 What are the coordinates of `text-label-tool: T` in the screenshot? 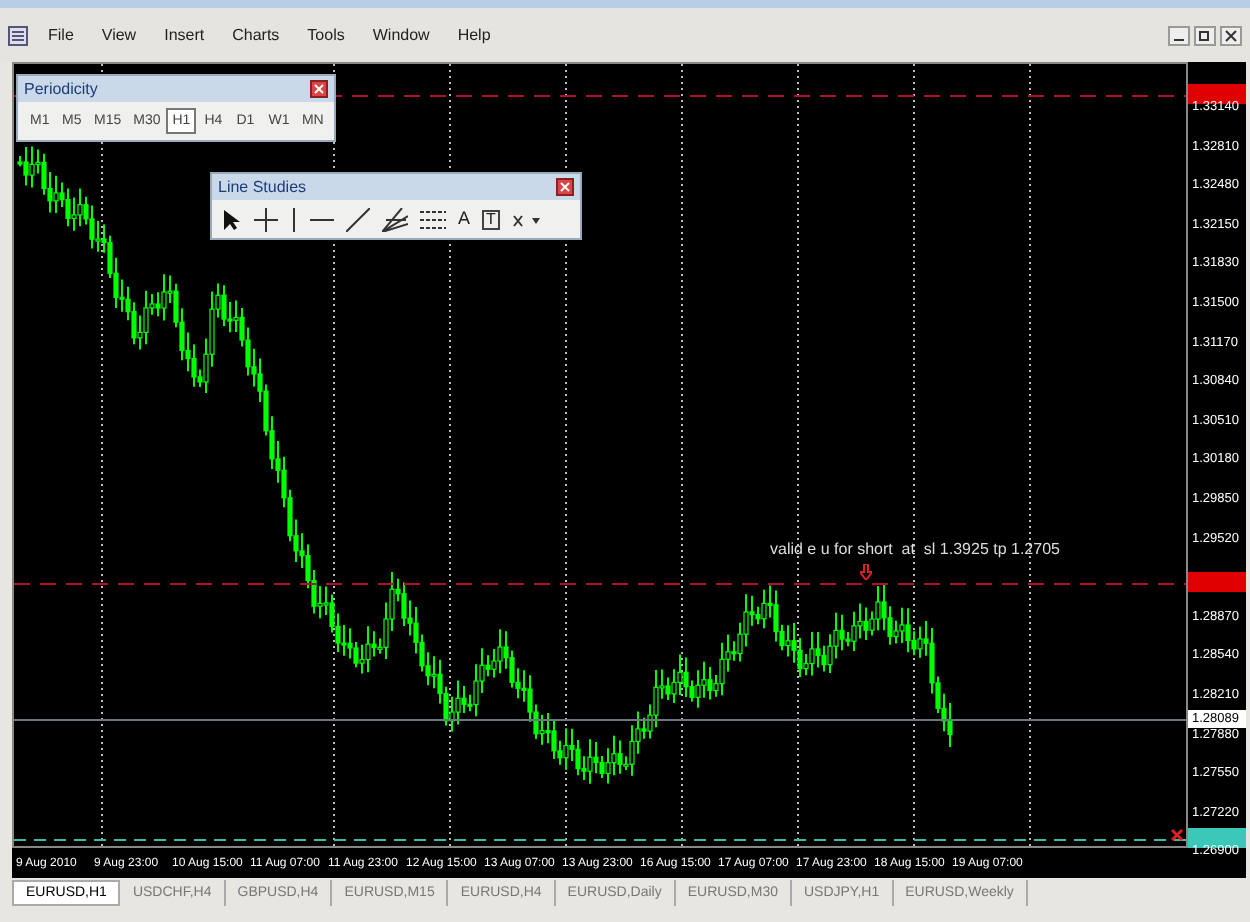 It's located at (491, 219).